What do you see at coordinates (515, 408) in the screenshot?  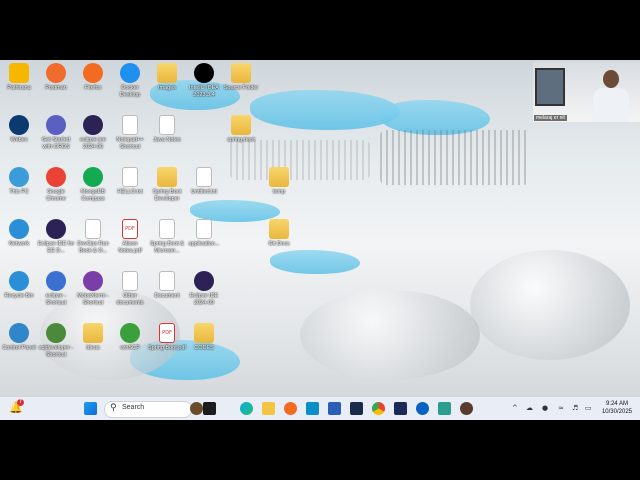 I see `chevron-up-icon: ^` at bounding box center [515, 408].